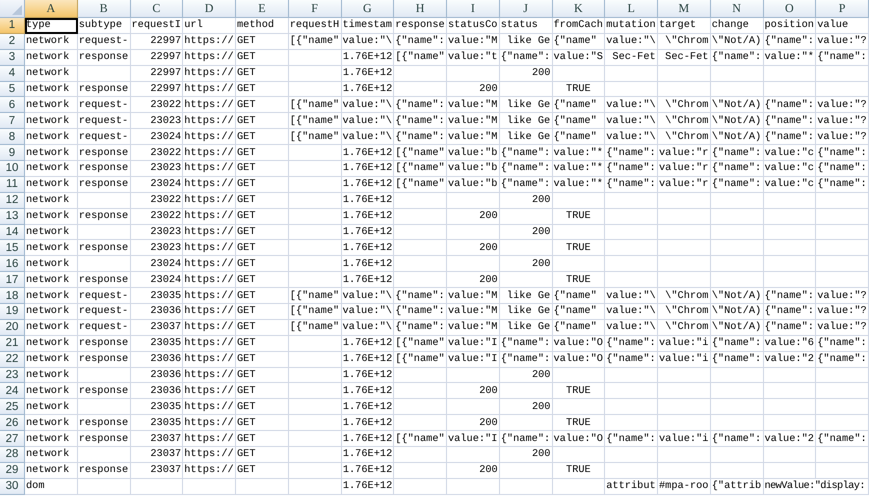 The image size is (869, 496). Describe the element at coordinates (104, 9) in the screenshot. I see `column-header: B` at that location.